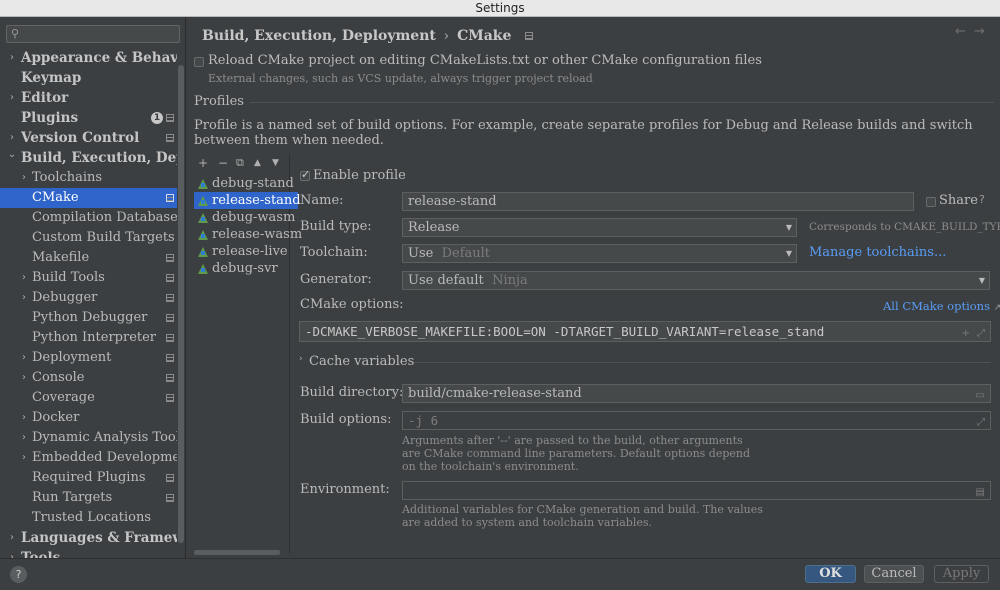  I want to click on sidebar-item: Custom Build Targets, so click(88, 238).